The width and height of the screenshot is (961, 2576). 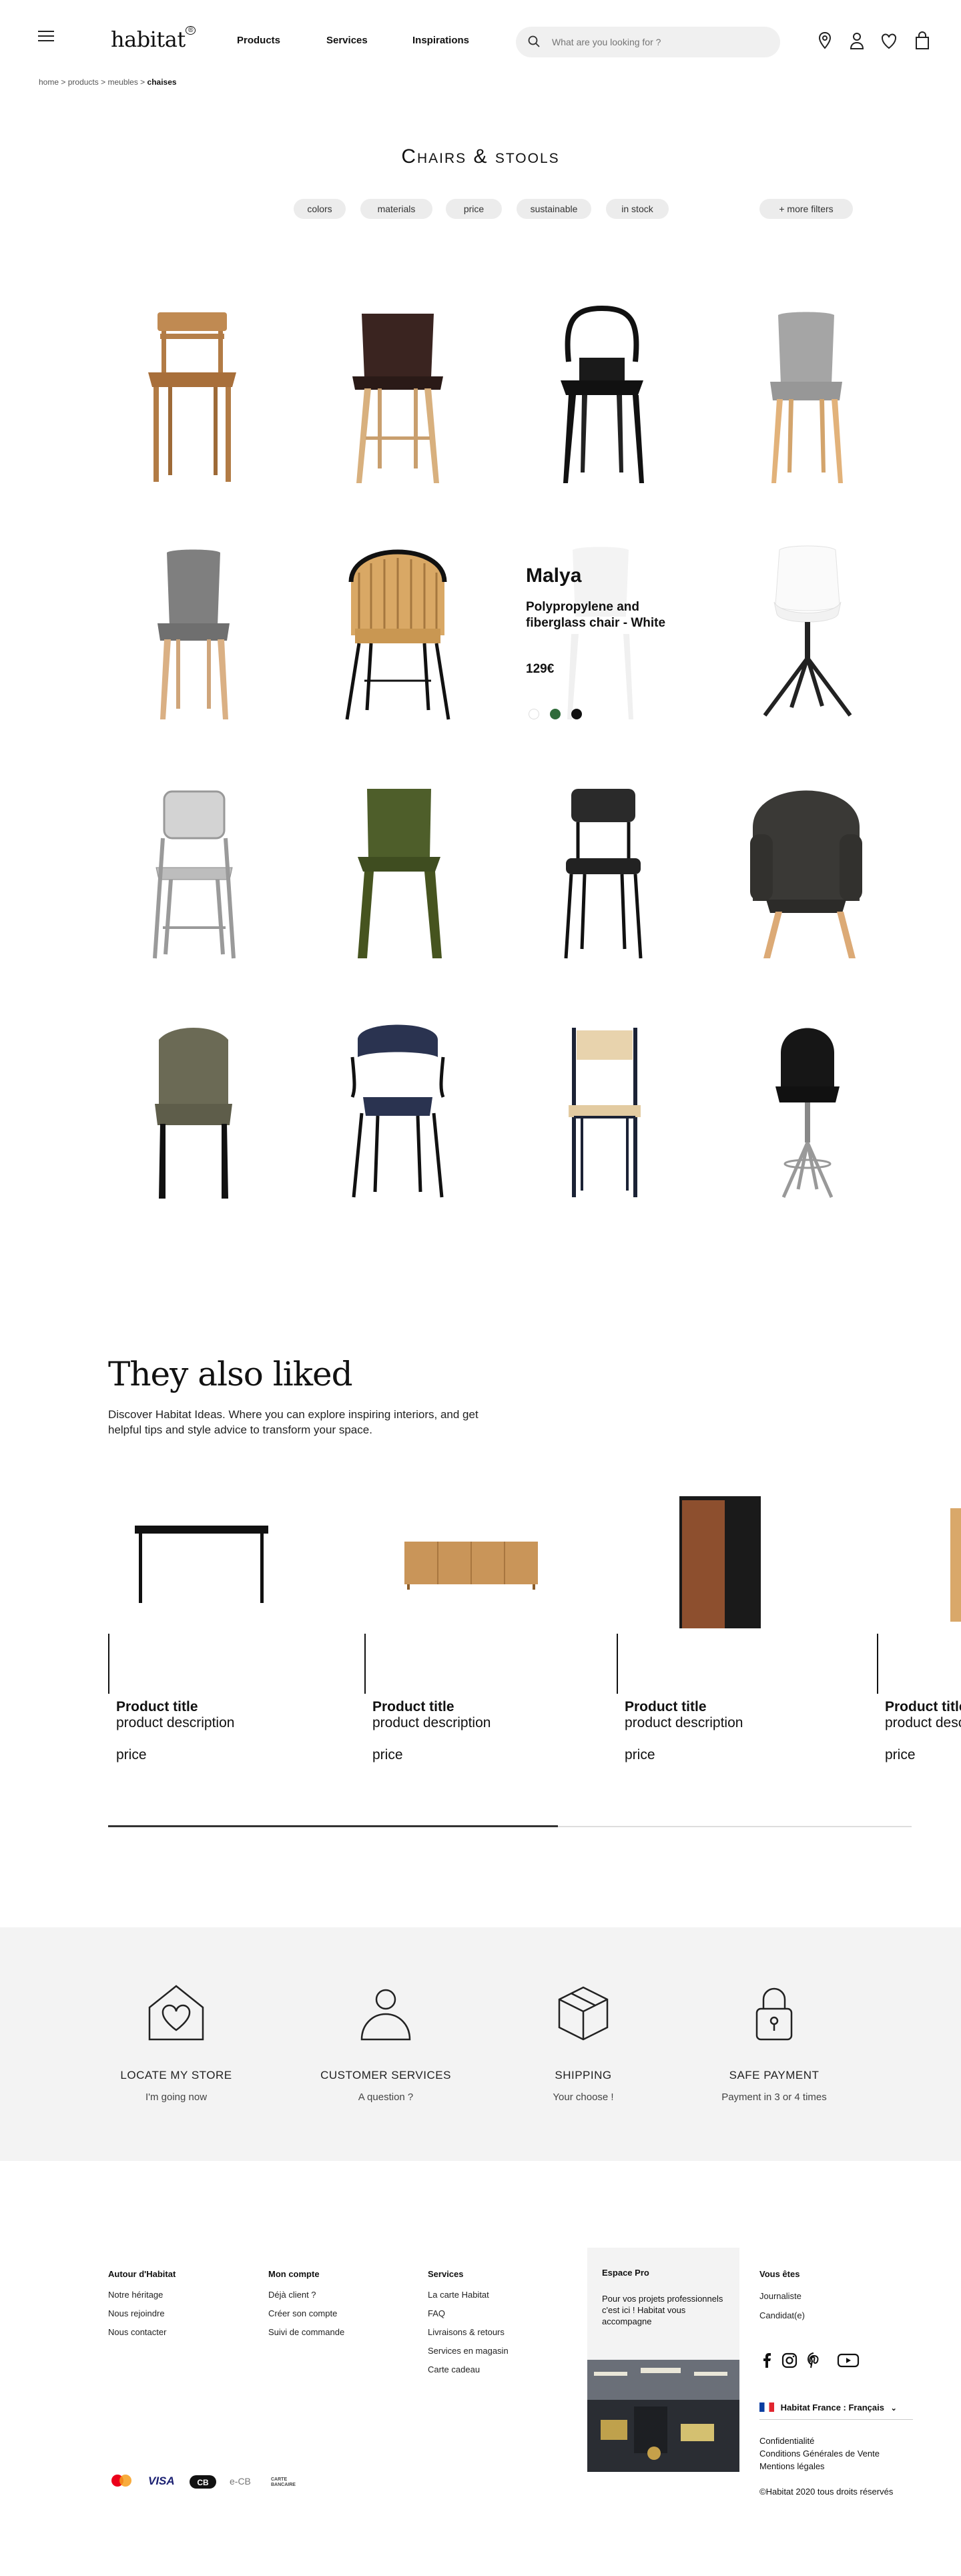 I want to click on pinterest-icon, so click(x=813, y=2360).